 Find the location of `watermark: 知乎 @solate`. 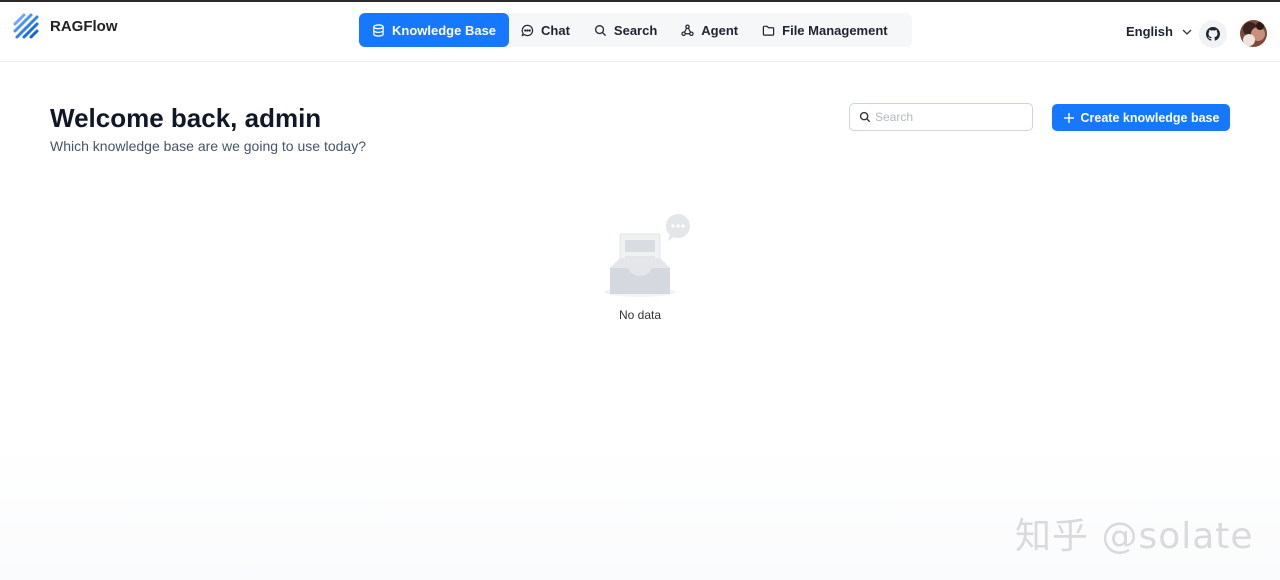

watermark: 知乎 @solate is located at coordinates (1134, 536).